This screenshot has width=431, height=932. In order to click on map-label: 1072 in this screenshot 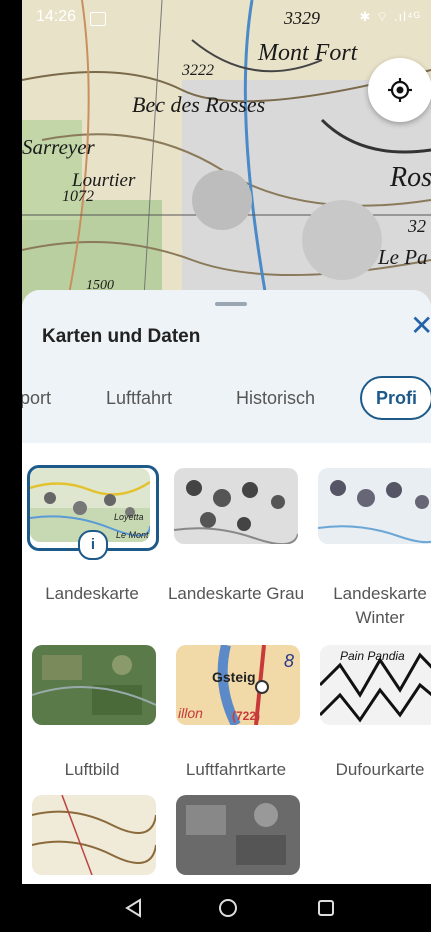, I will do `click(78, 196)`.